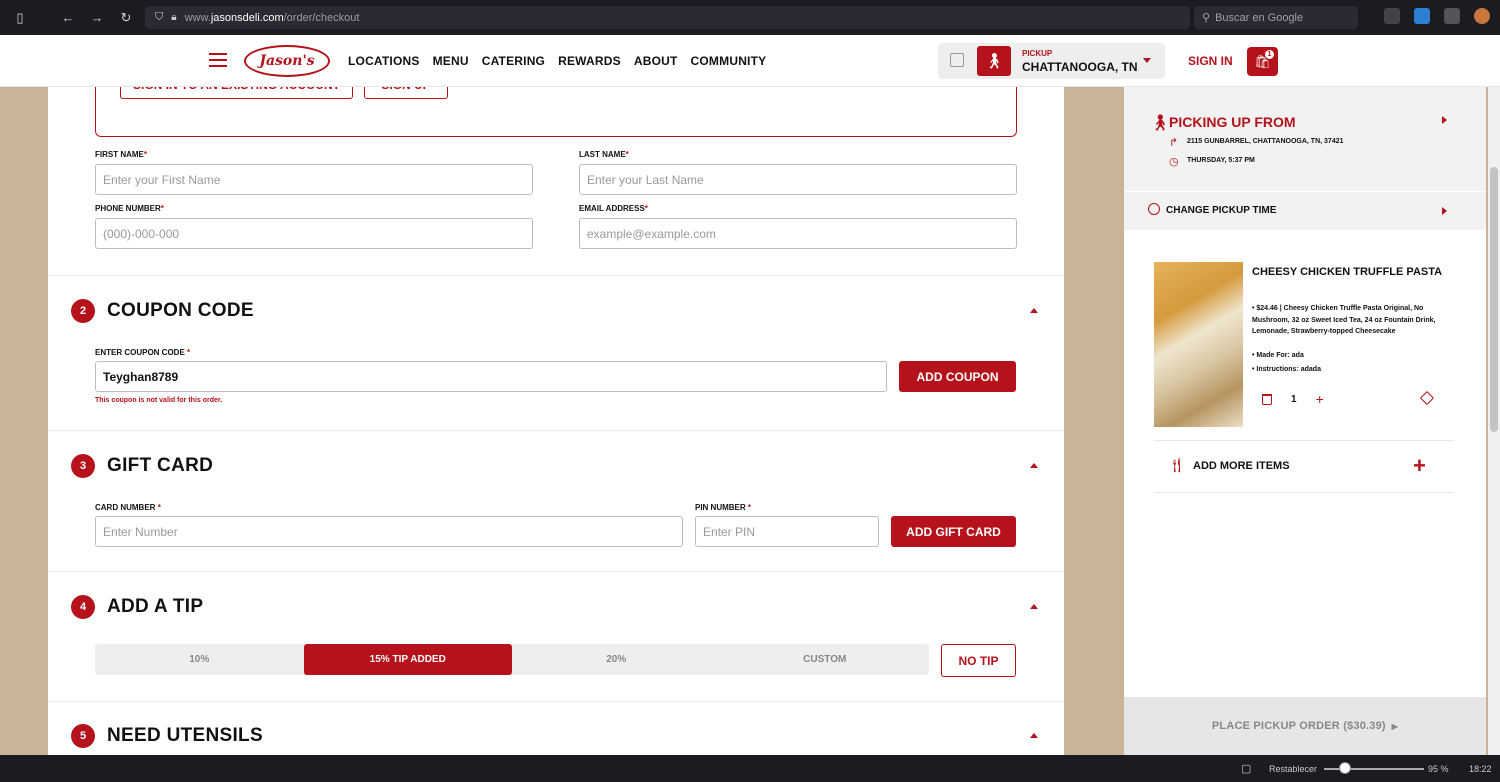  I want to click on pickup-location: CHATTANOOGA, TN, so click(1080, 67).